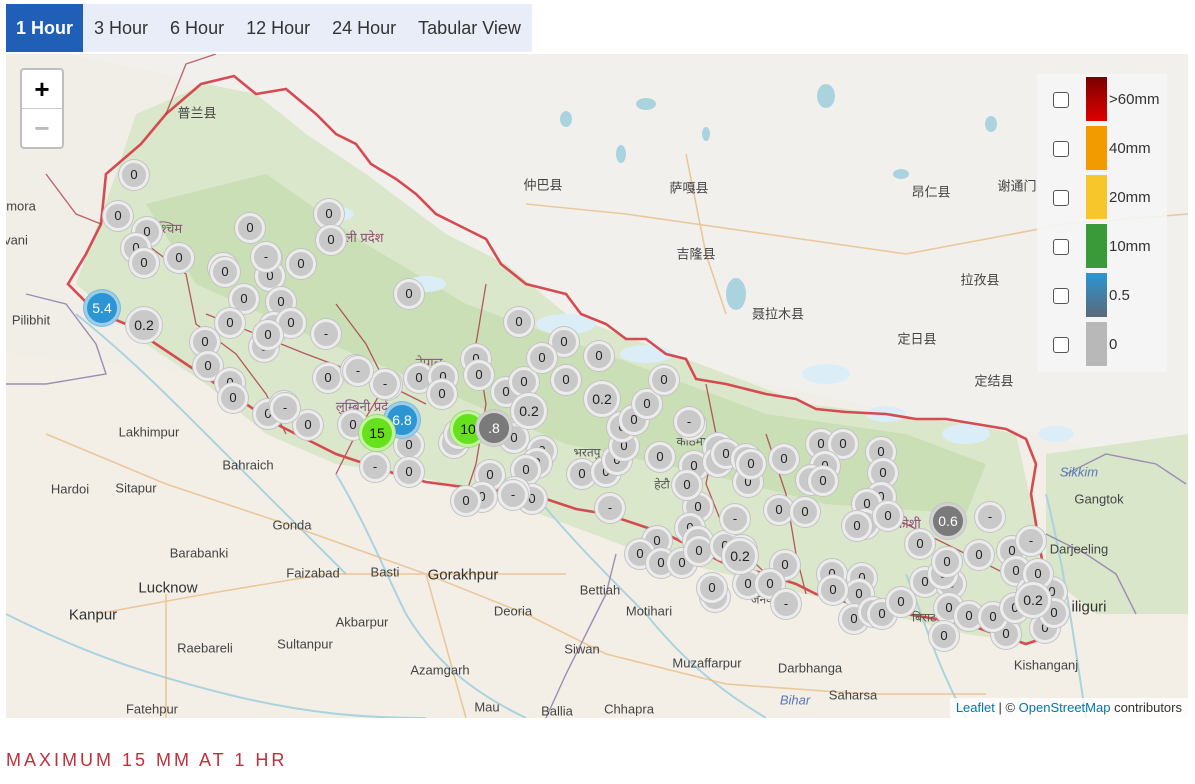 The image size is (1195, 784). Describe the element at coordinates (364, 237) in the screenshot. I see `place-label: ली प्रदेश` at that location.